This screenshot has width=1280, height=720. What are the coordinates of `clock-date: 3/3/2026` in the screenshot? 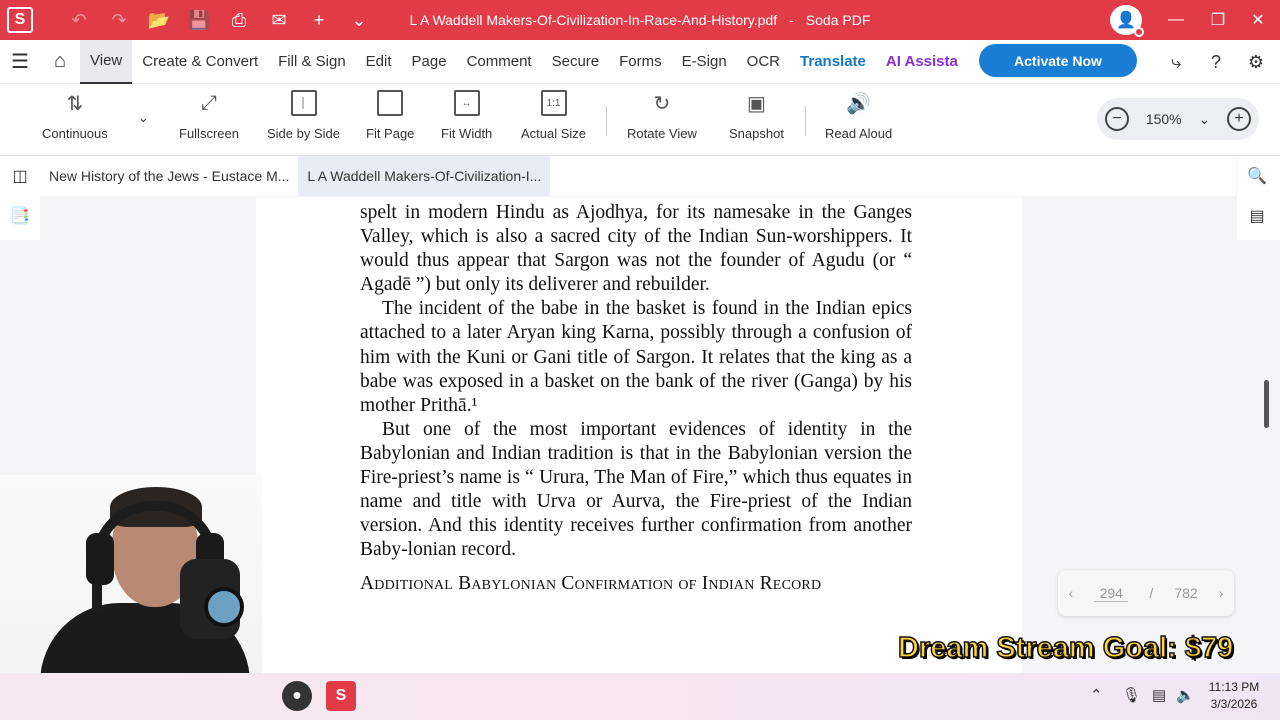 It's located at (1234, 704).